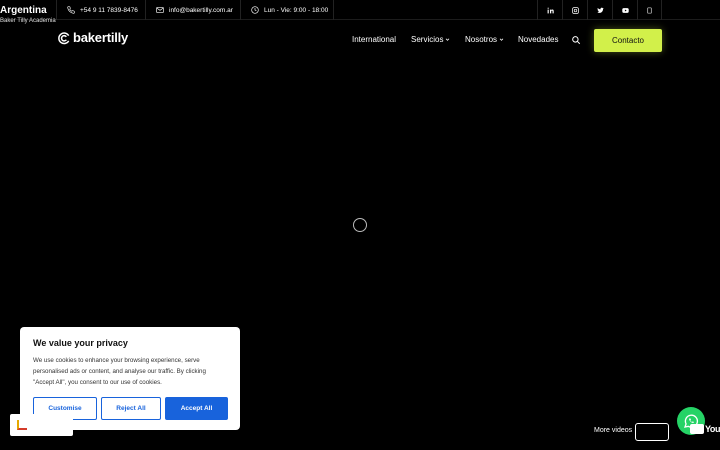 The image size is (720, 450). I want to click on hours-text: Lun - Vie: 9:00 - 18:00, so click(296, 10).